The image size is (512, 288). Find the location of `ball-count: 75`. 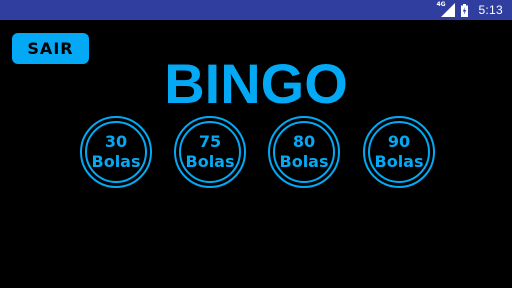

ball-count: 75 is located at coordinates (210, 141).